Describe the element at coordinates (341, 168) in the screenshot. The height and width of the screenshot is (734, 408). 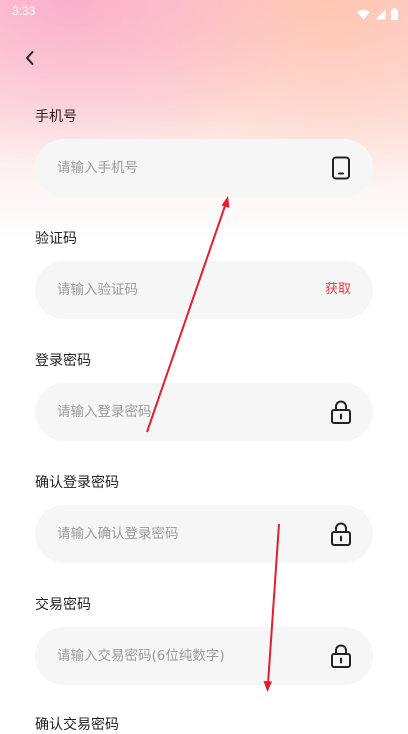
I see `phone-icon` at that location.